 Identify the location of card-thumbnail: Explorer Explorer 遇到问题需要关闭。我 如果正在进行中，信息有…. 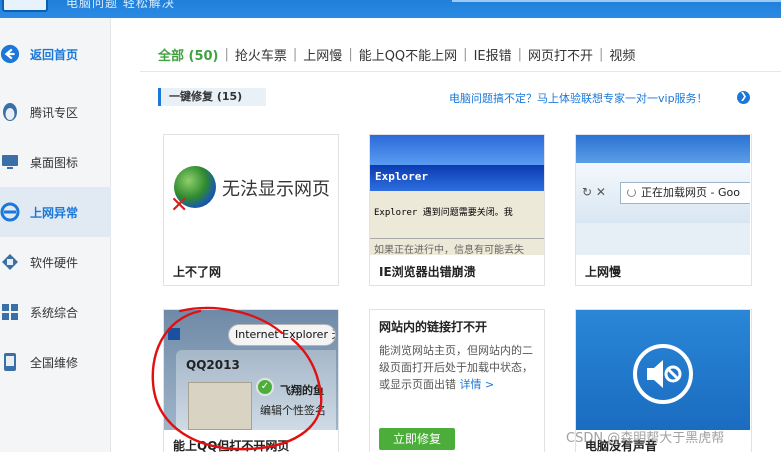
(457, 195).